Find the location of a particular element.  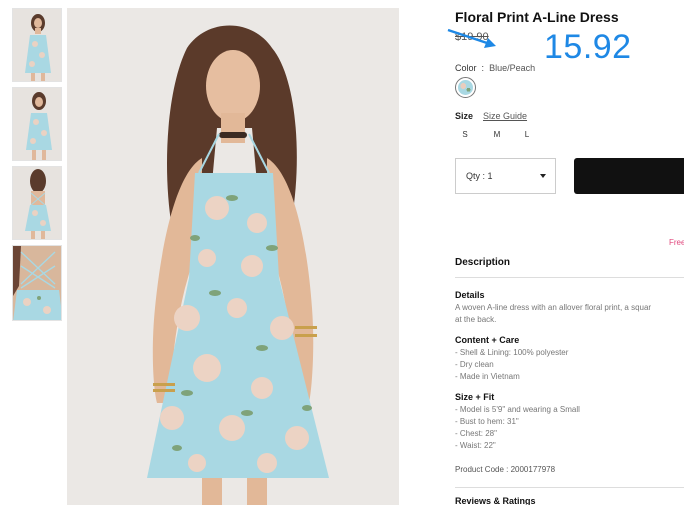

size-option-m: M is located at coordinates (497, 134).